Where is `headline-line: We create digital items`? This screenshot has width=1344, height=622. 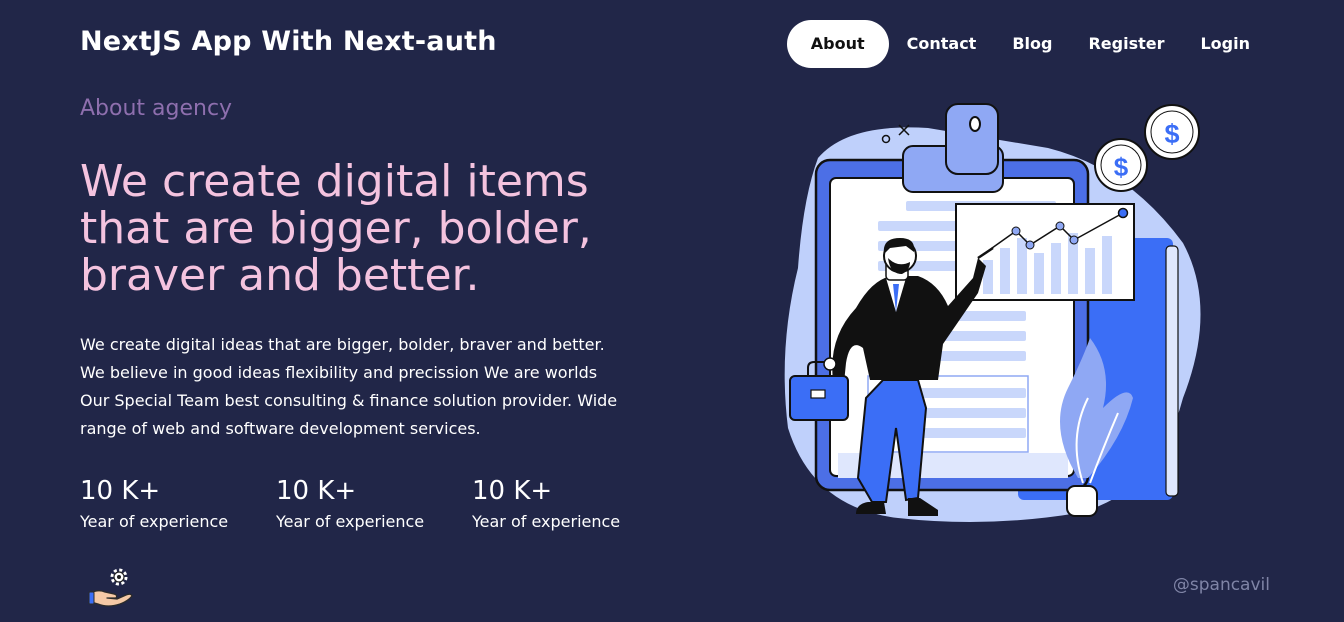
headline-line: We create digital items is located at coordinates (334, 181).